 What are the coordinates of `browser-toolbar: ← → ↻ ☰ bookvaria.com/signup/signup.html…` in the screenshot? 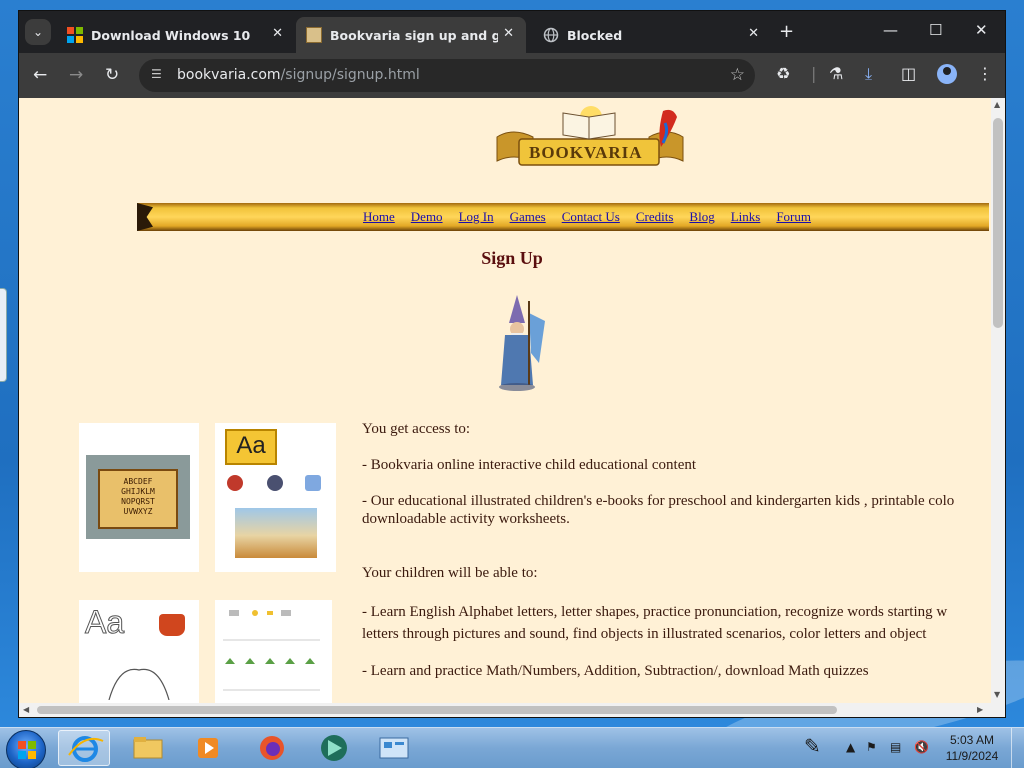 It's located at (512, 75).